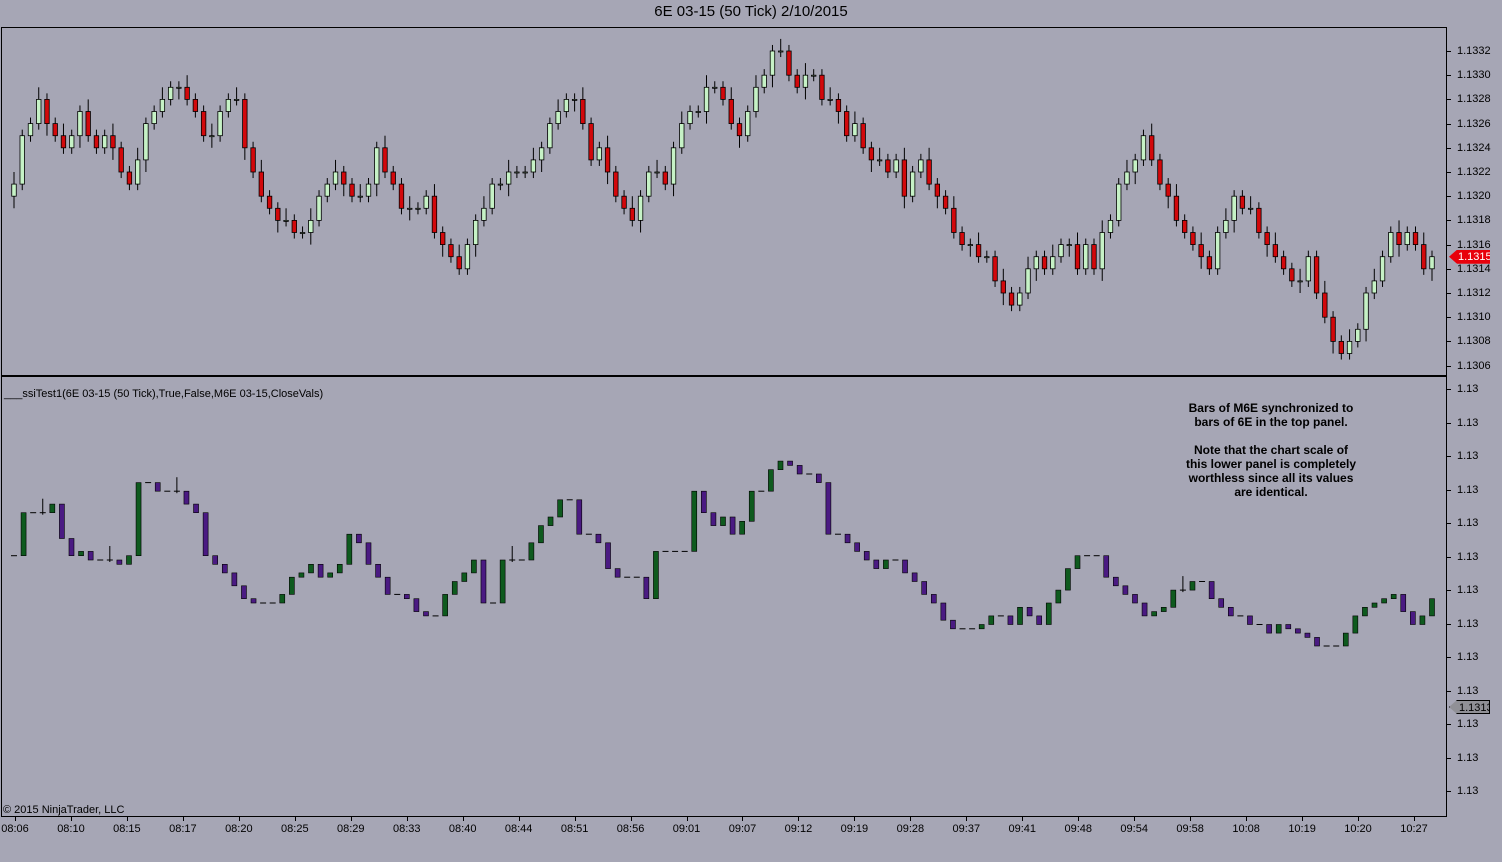  Describe the element at coordinates (574, 829) in the screenshot. I see `time-axis-label: 08:51` at that location.